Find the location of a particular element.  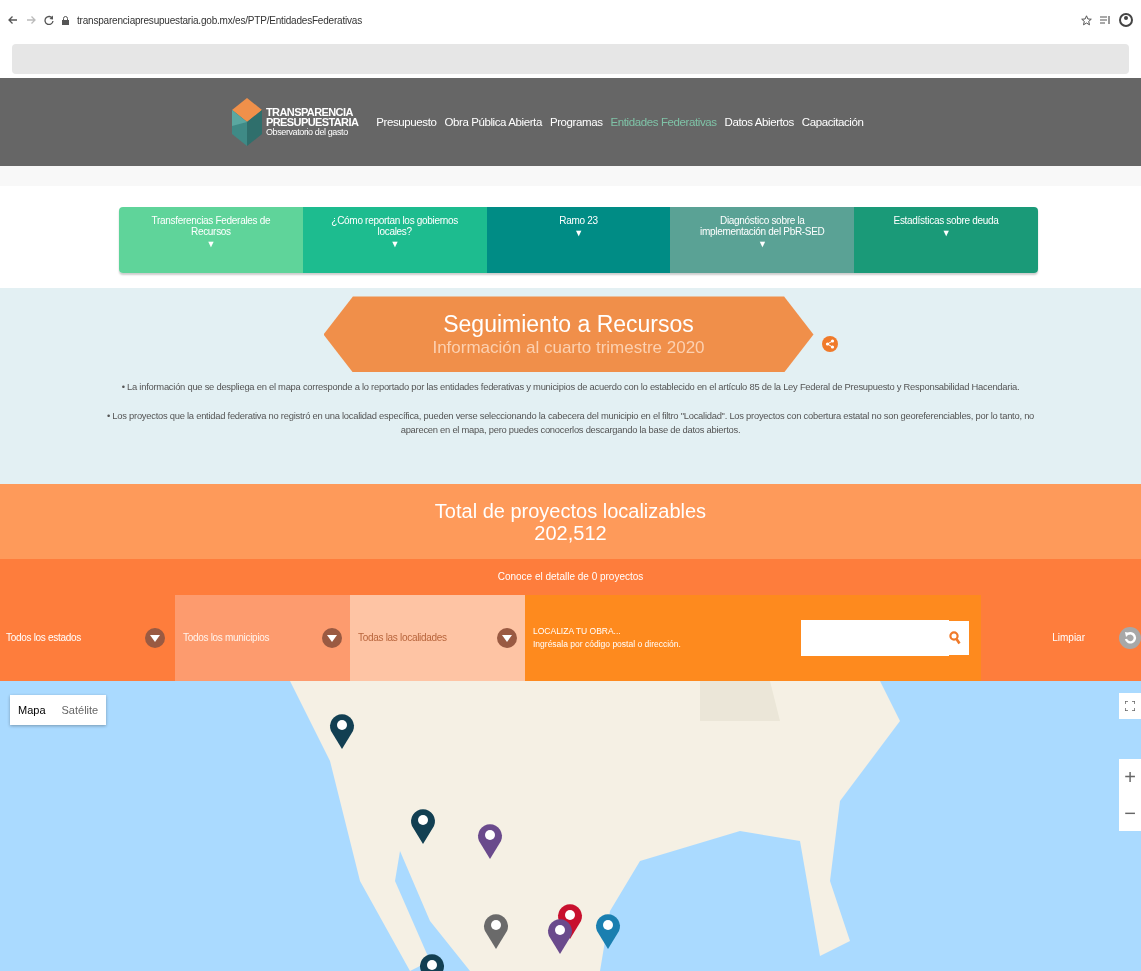

total-value: 202,512 is located at coordinates (570, 532).